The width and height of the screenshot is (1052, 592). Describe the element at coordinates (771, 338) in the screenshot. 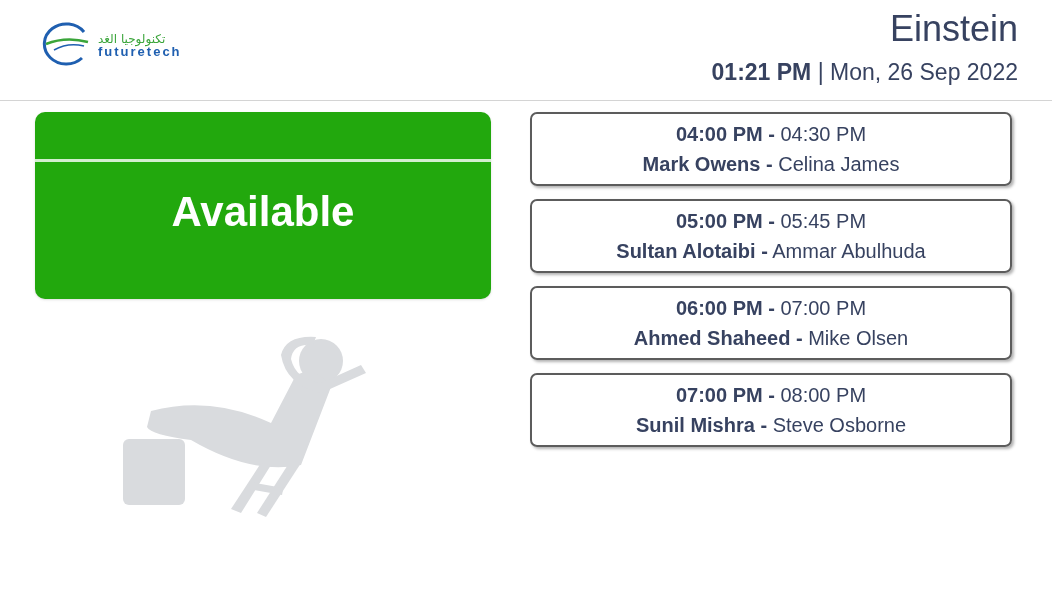

I see `meeting-people: Ahmed Shaheed - Mike Olsen` at that location.